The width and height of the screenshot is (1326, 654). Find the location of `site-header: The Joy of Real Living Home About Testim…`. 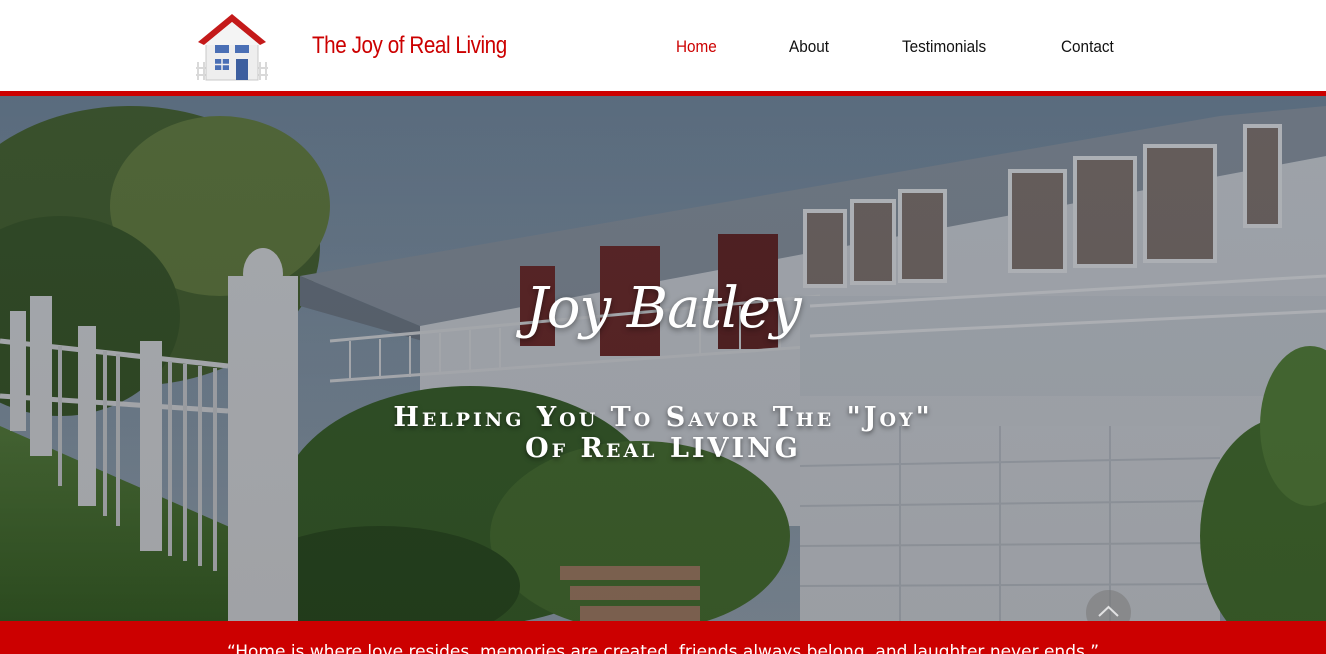

site-header: The Joy of Real Living Home About Testim… is located at coordinates (663, 45).